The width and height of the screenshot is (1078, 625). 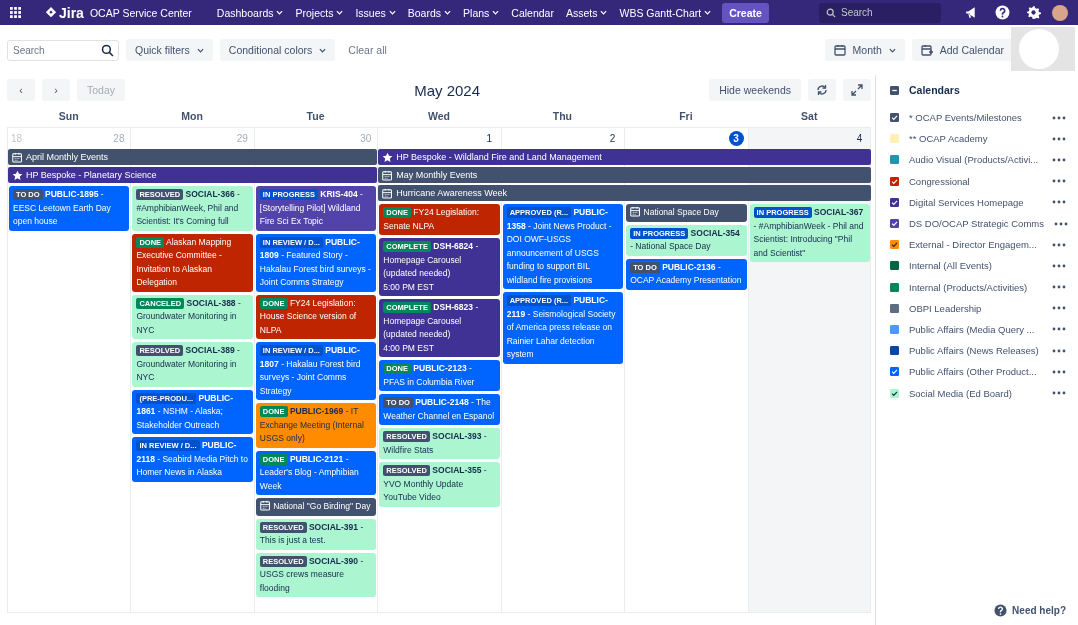 I want to click on date-number: 30, so click(x=366, y=138).